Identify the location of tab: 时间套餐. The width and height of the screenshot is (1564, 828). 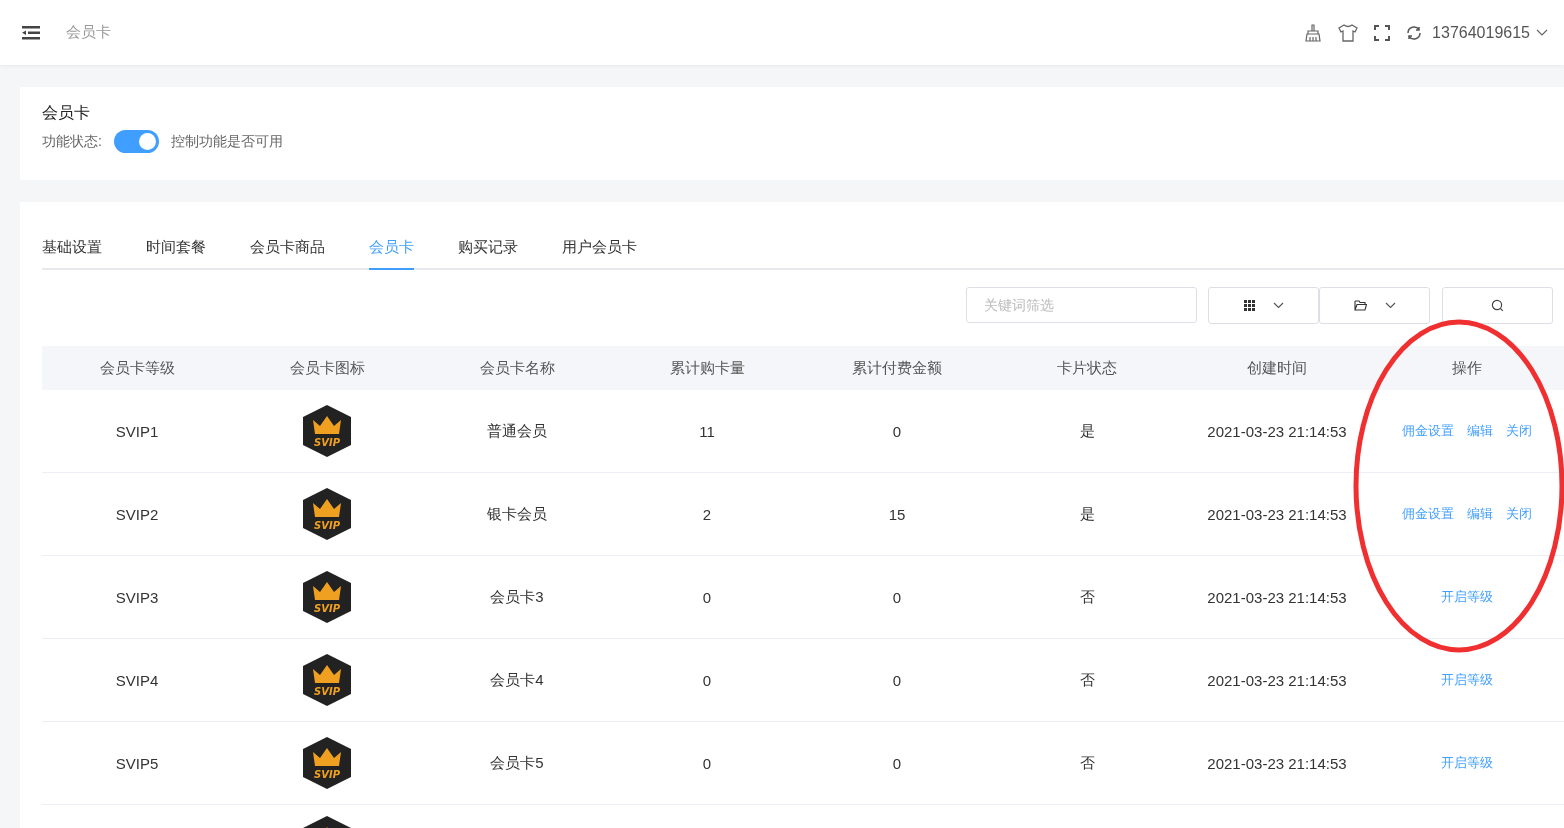
(176, 254).